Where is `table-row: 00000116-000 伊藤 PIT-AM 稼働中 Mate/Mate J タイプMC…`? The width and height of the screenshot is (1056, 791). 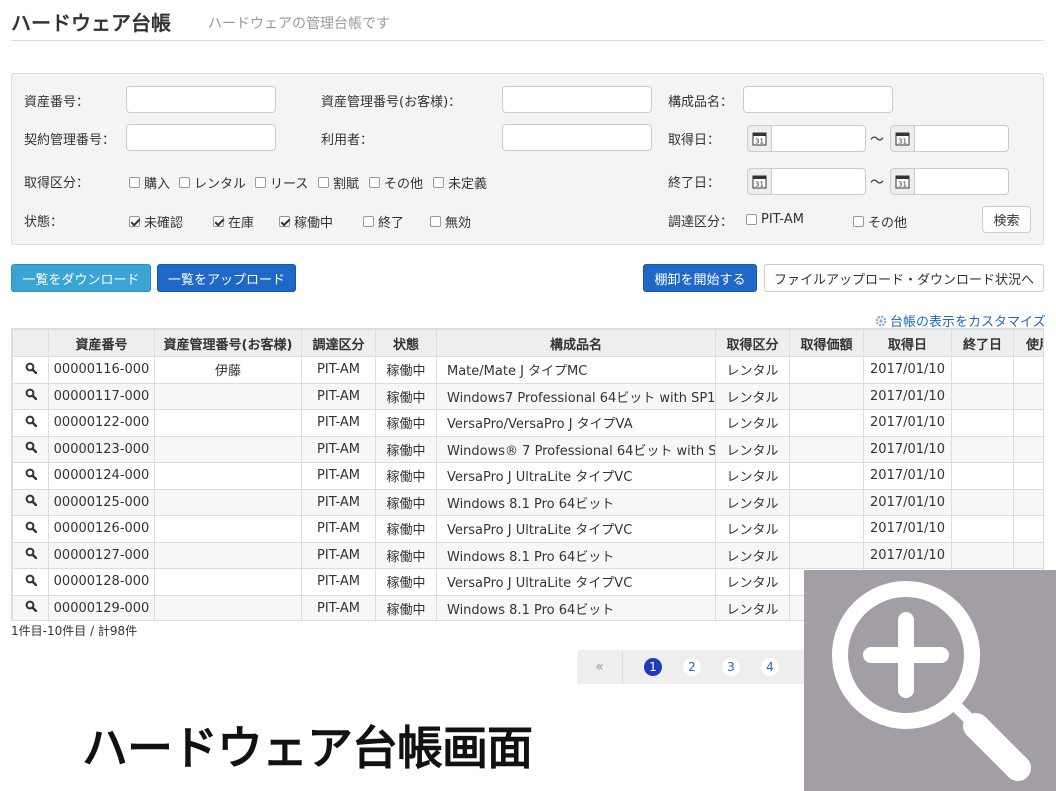
table-row: 00000116-000 伊藤 PIT-AM 稼働中 Mate/Mate J タイプMC… is located at coordinates (527, 370).